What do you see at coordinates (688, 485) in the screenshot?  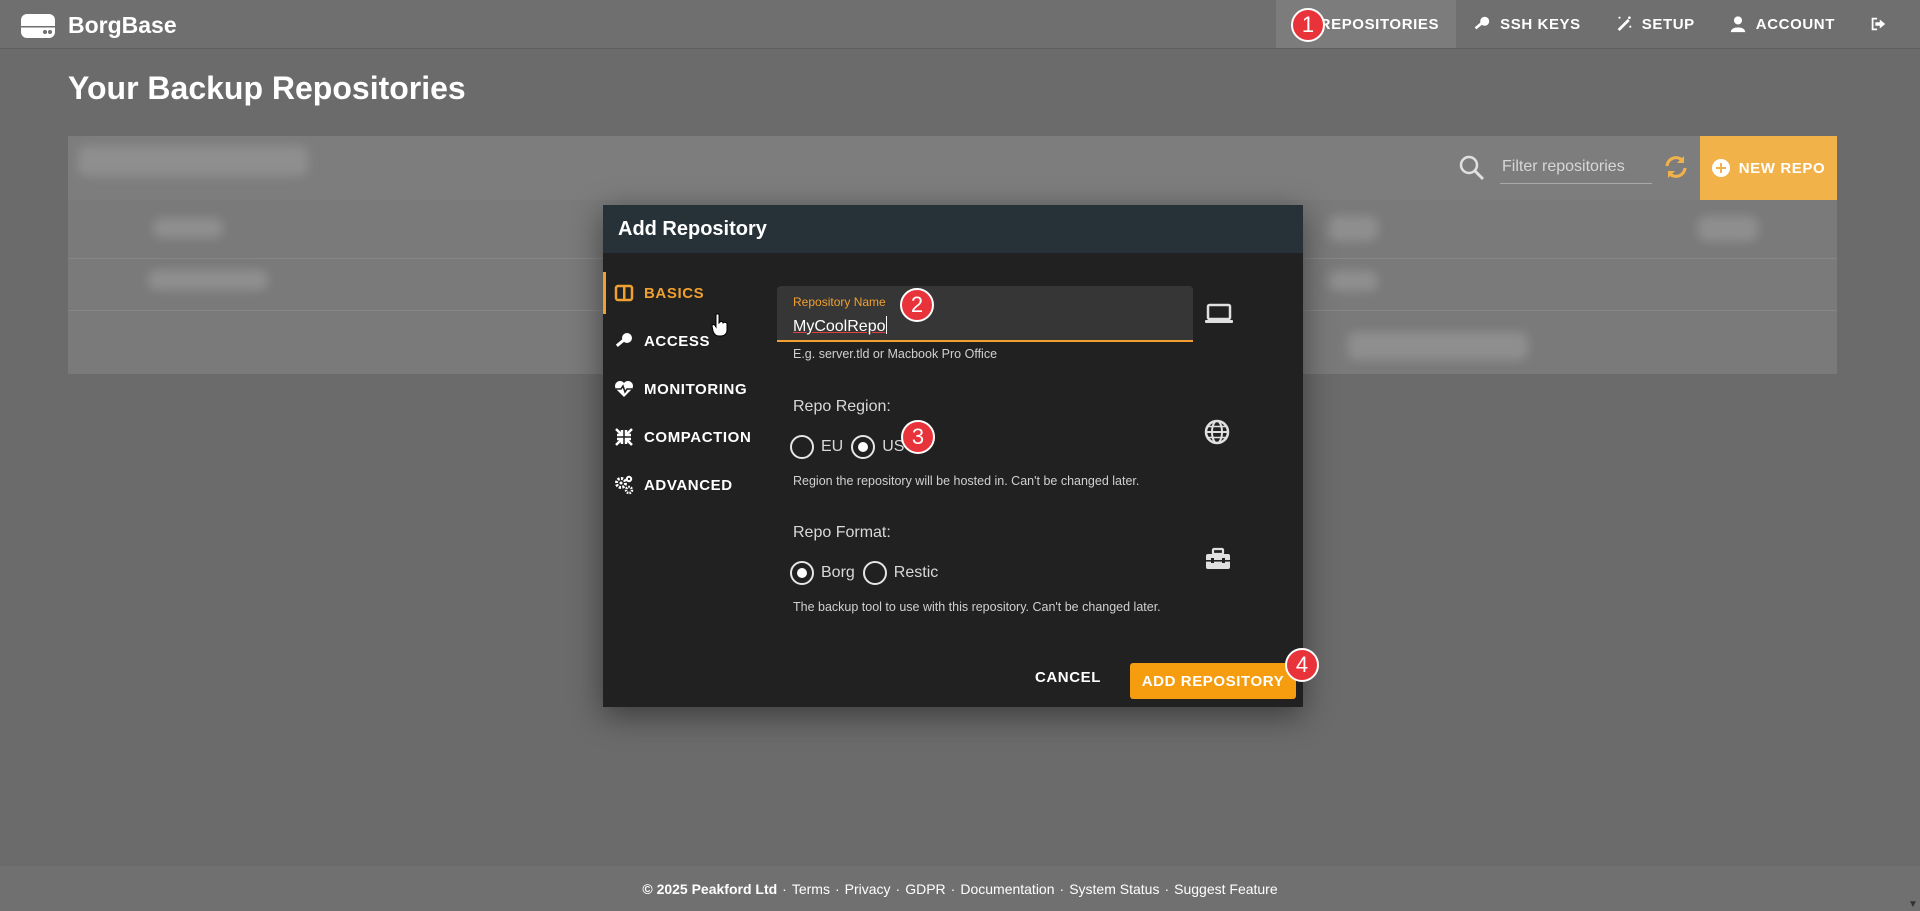 I see `tab-label: ADVANCED` at bounding box center [688, 485].